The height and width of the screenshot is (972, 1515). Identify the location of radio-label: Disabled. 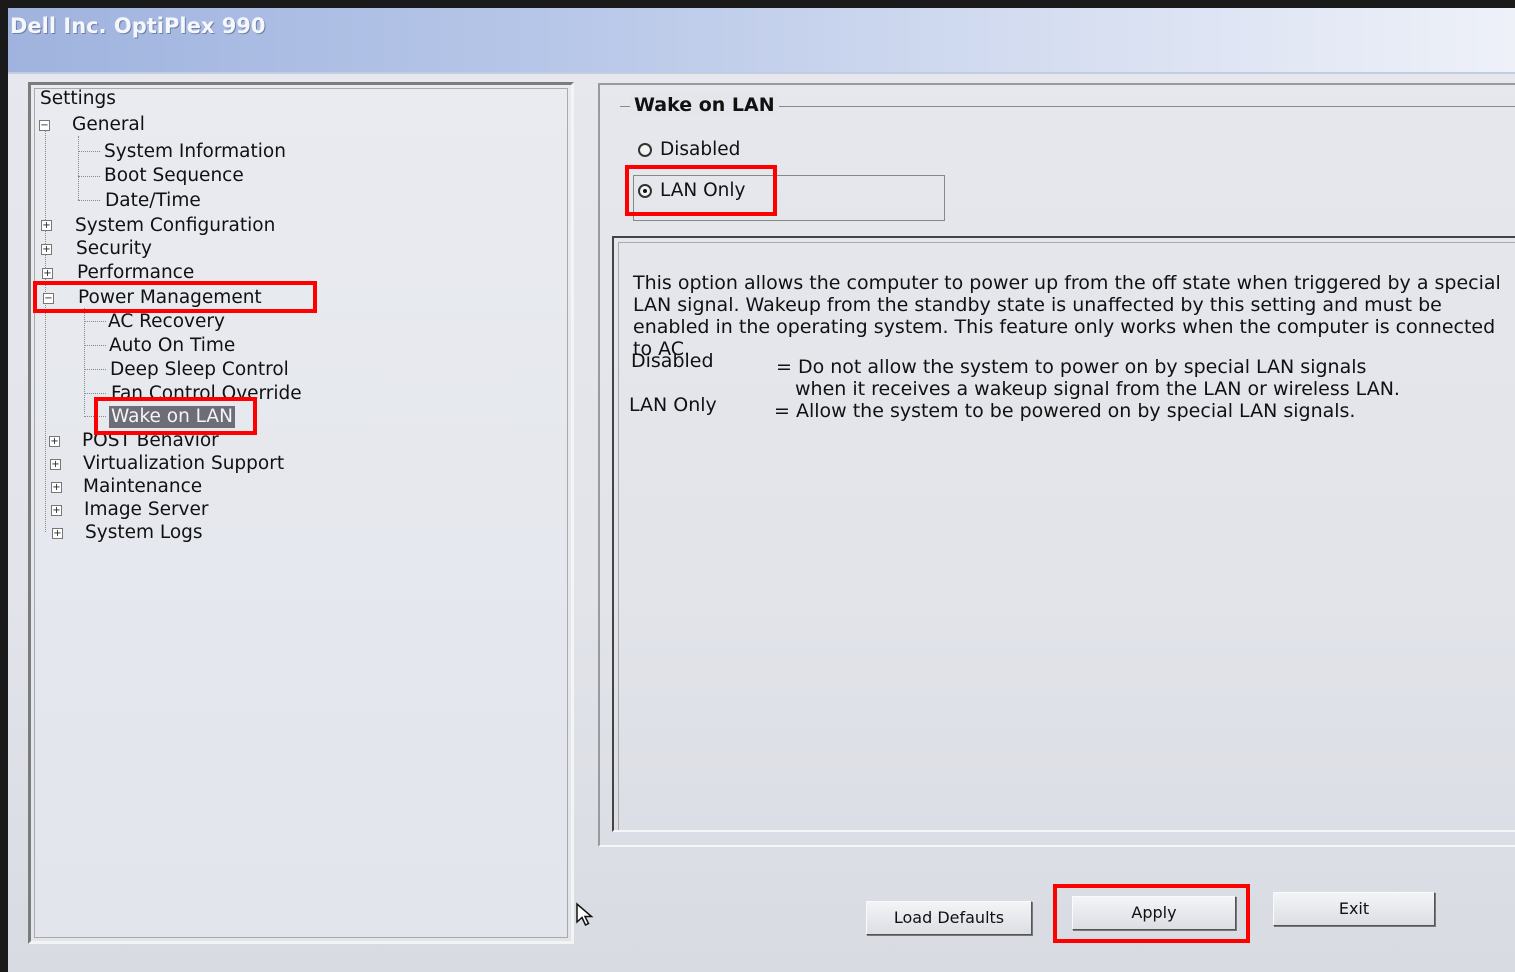
(700, 149).